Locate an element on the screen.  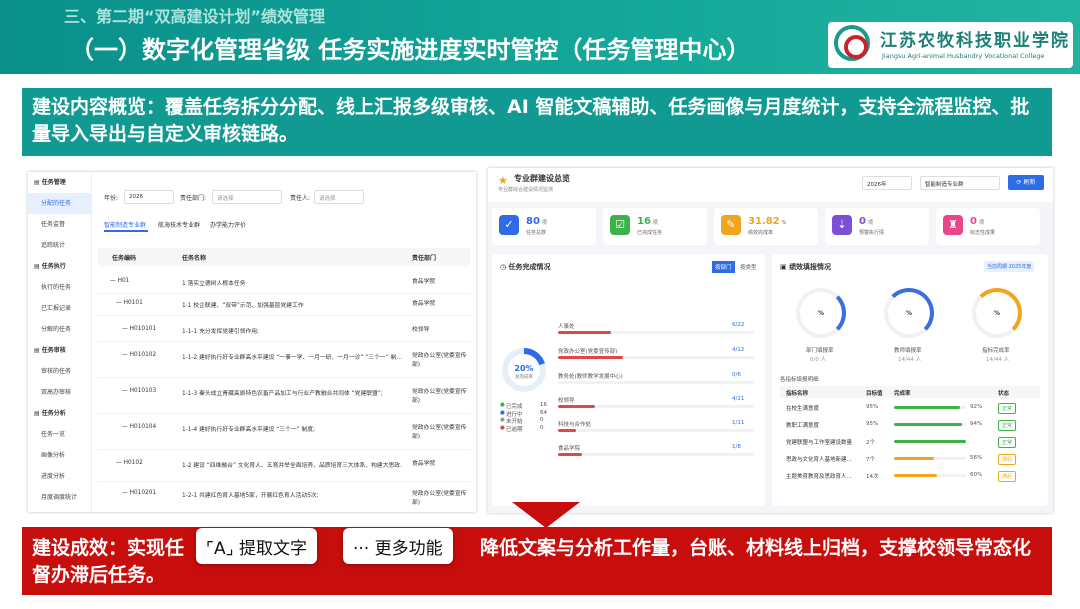
task-name: 1-1-3 秦头成立青藏高原特色农畜产品加工与行业产教融合共同体 “党建联盟”; is located at coordinates (282, 394).